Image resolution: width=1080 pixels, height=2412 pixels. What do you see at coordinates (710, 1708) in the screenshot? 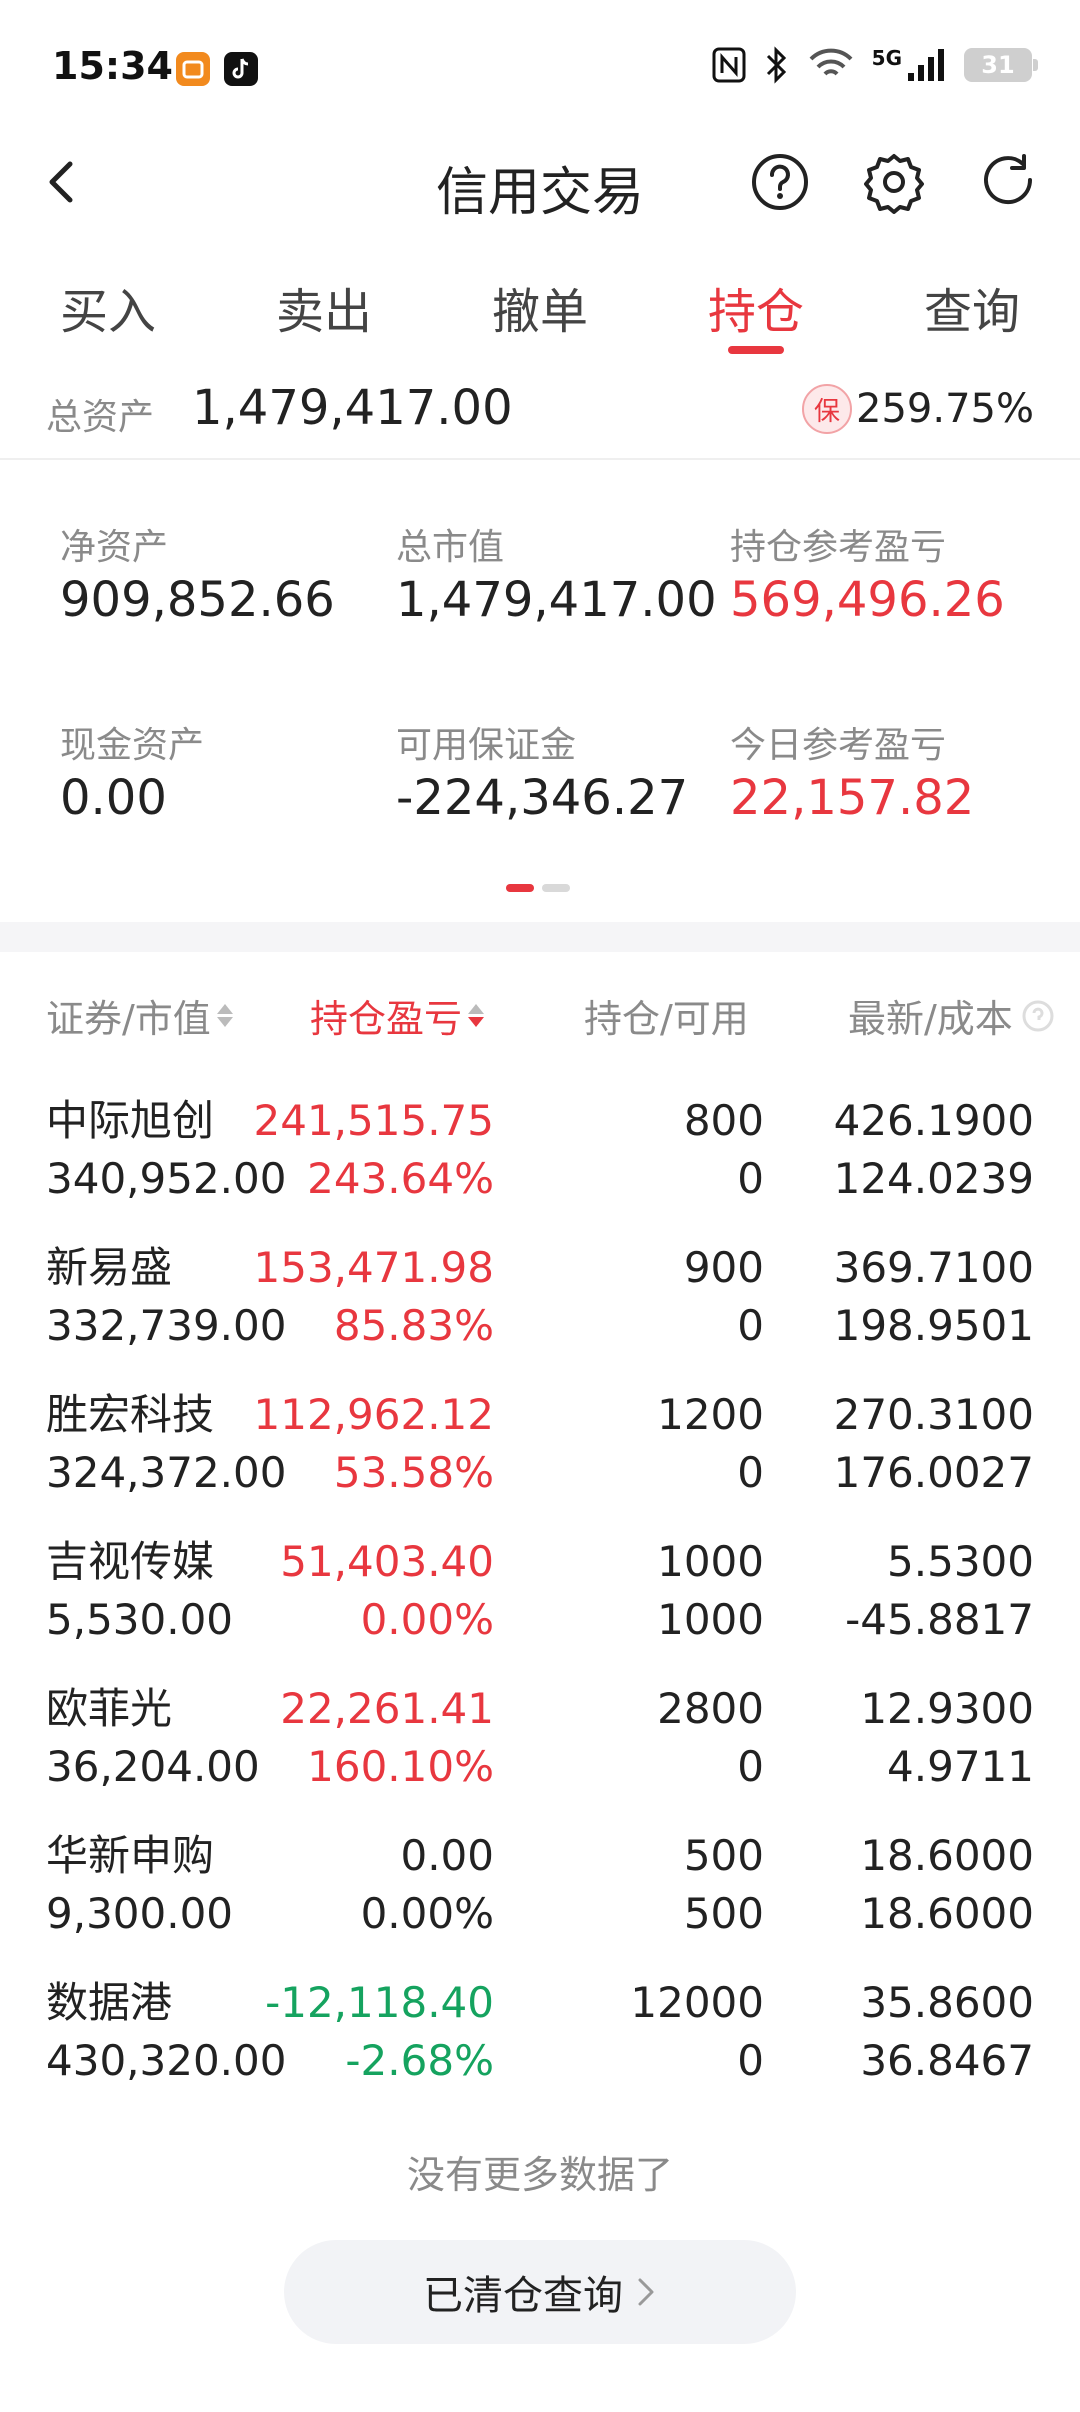
I see `hold-qty: 2800` at bounding box center [710, 1708].